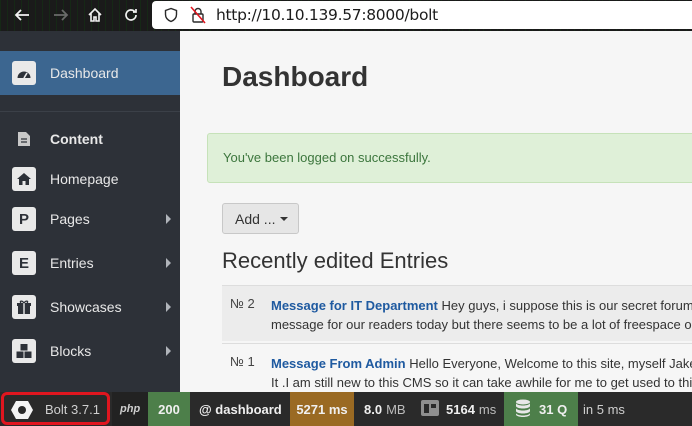 The width and height of the screenshot is (692, 426). What do you see at coordinates (295, 76) in the screenshot?
I see `page-title: Dashboard` at bounding box center [295, 76].